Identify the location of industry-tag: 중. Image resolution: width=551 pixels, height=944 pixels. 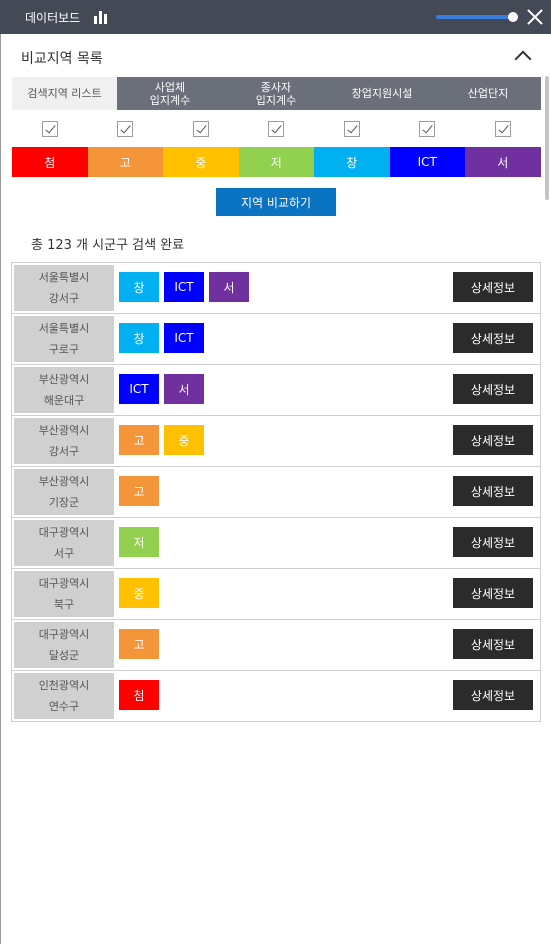
(184, 440).